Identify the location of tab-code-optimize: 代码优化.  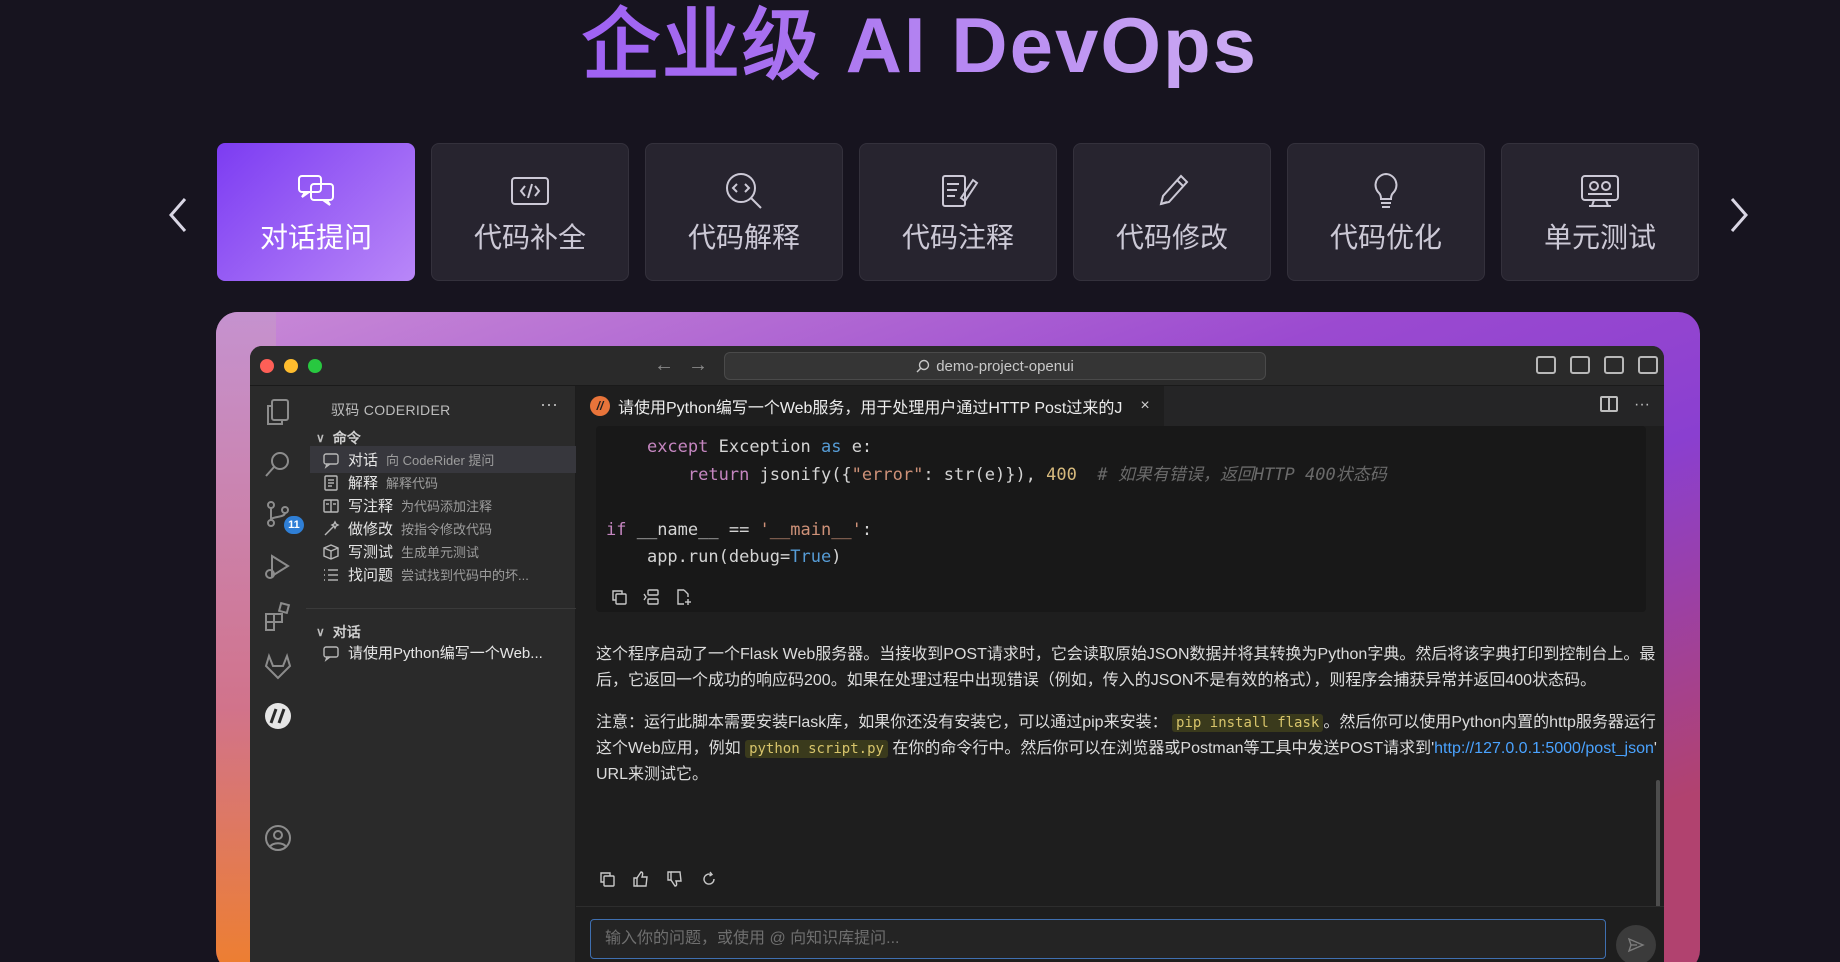
(1386, 212).